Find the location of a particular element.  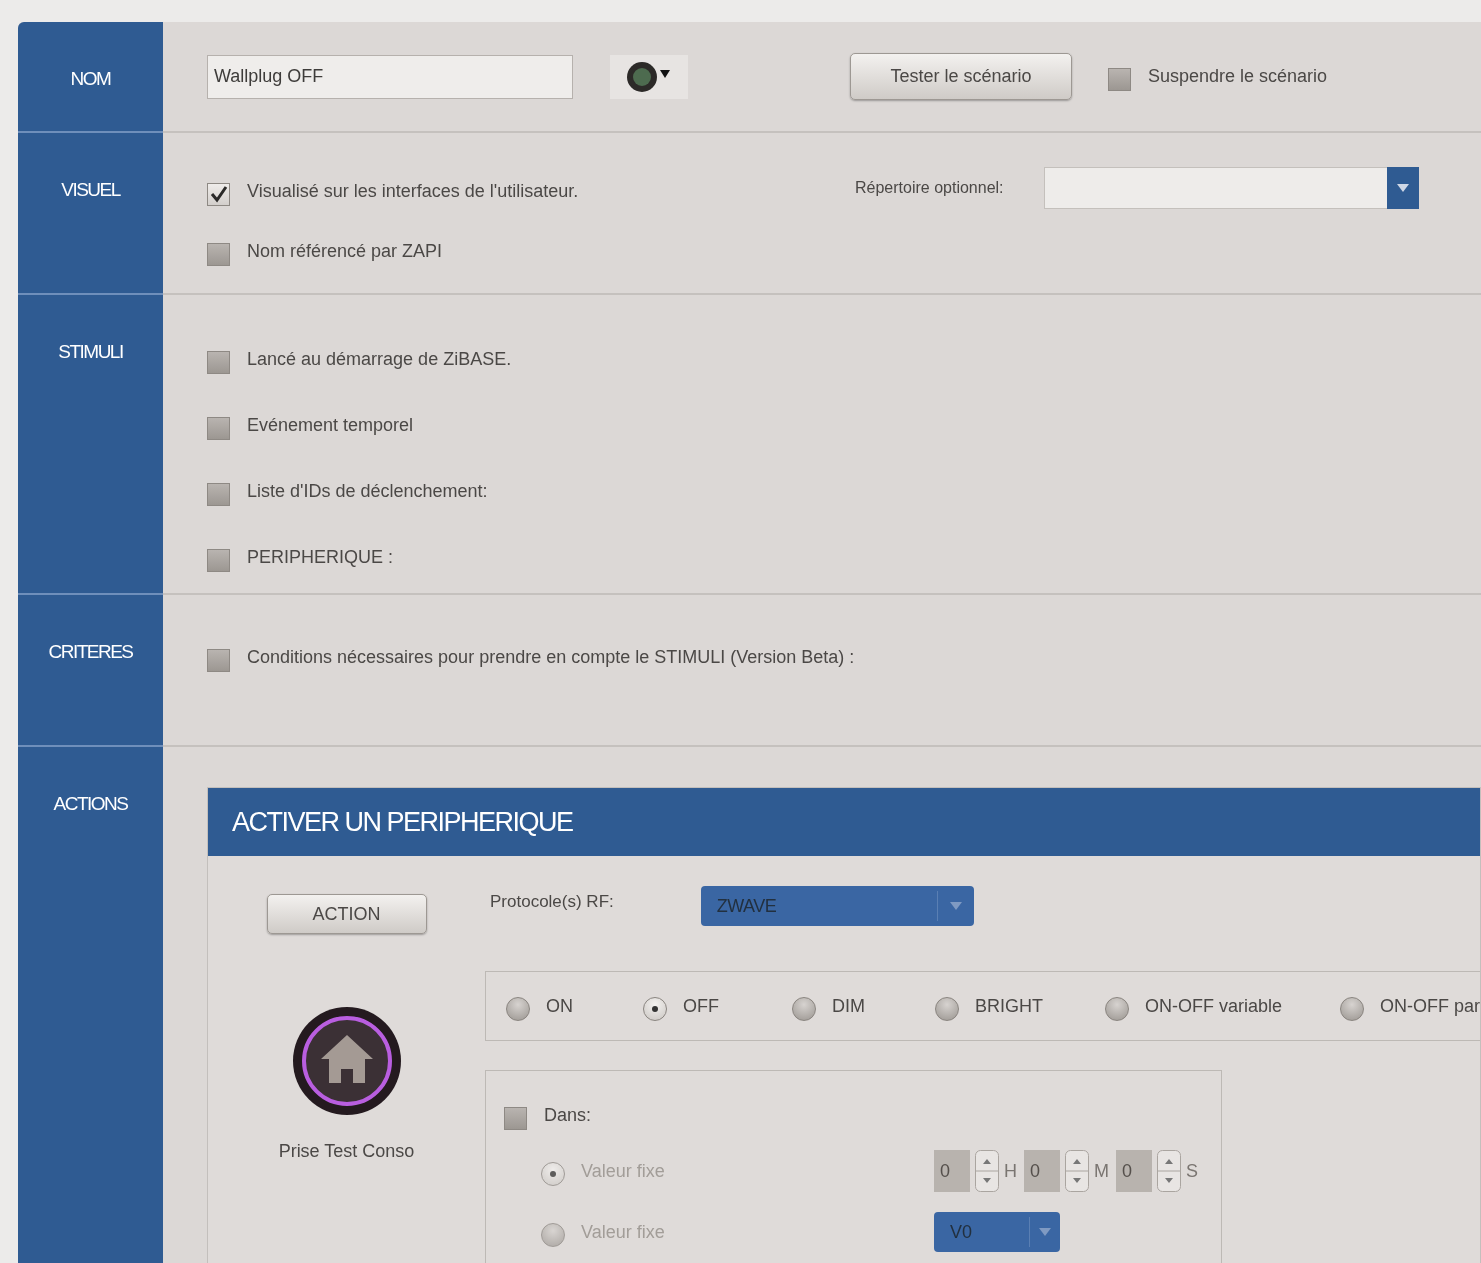

action-button: ACTION is located at coordinates (346, 914).